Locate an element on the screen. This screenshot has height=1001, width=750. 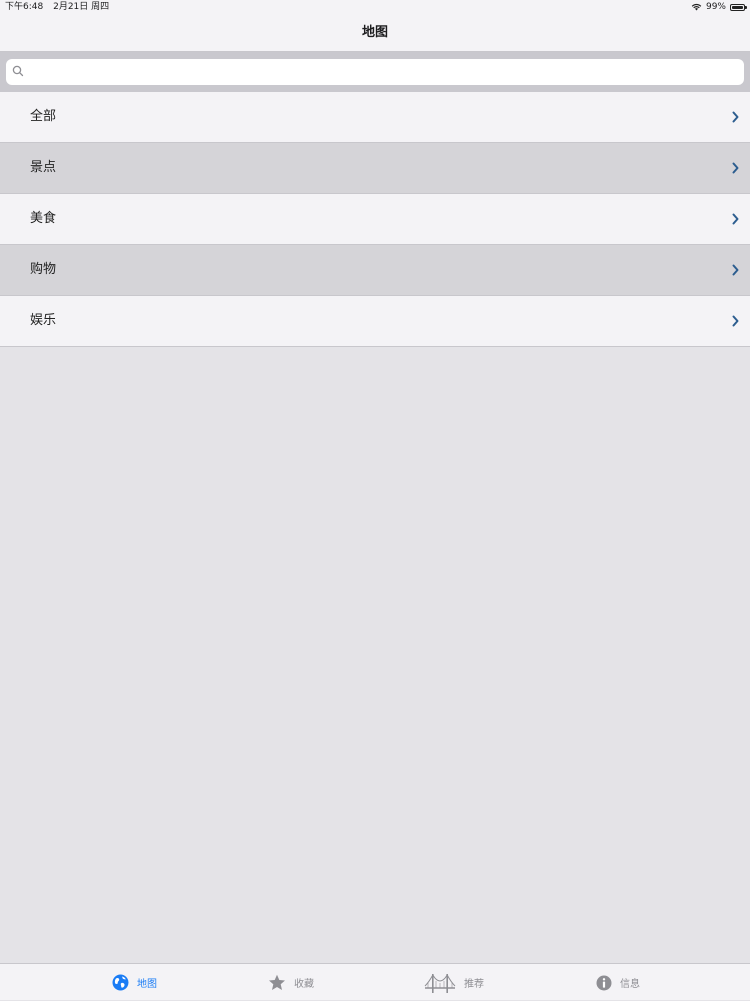
search-input is located at coordinates (380, 73).